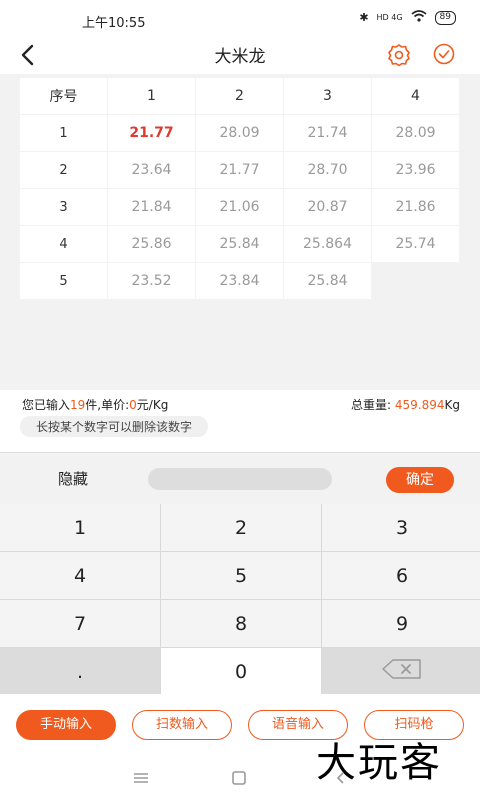 The height and width of the screenshot is (800, 480). I want to click on grid-cell-selected: 21.77, so click(151, 133).